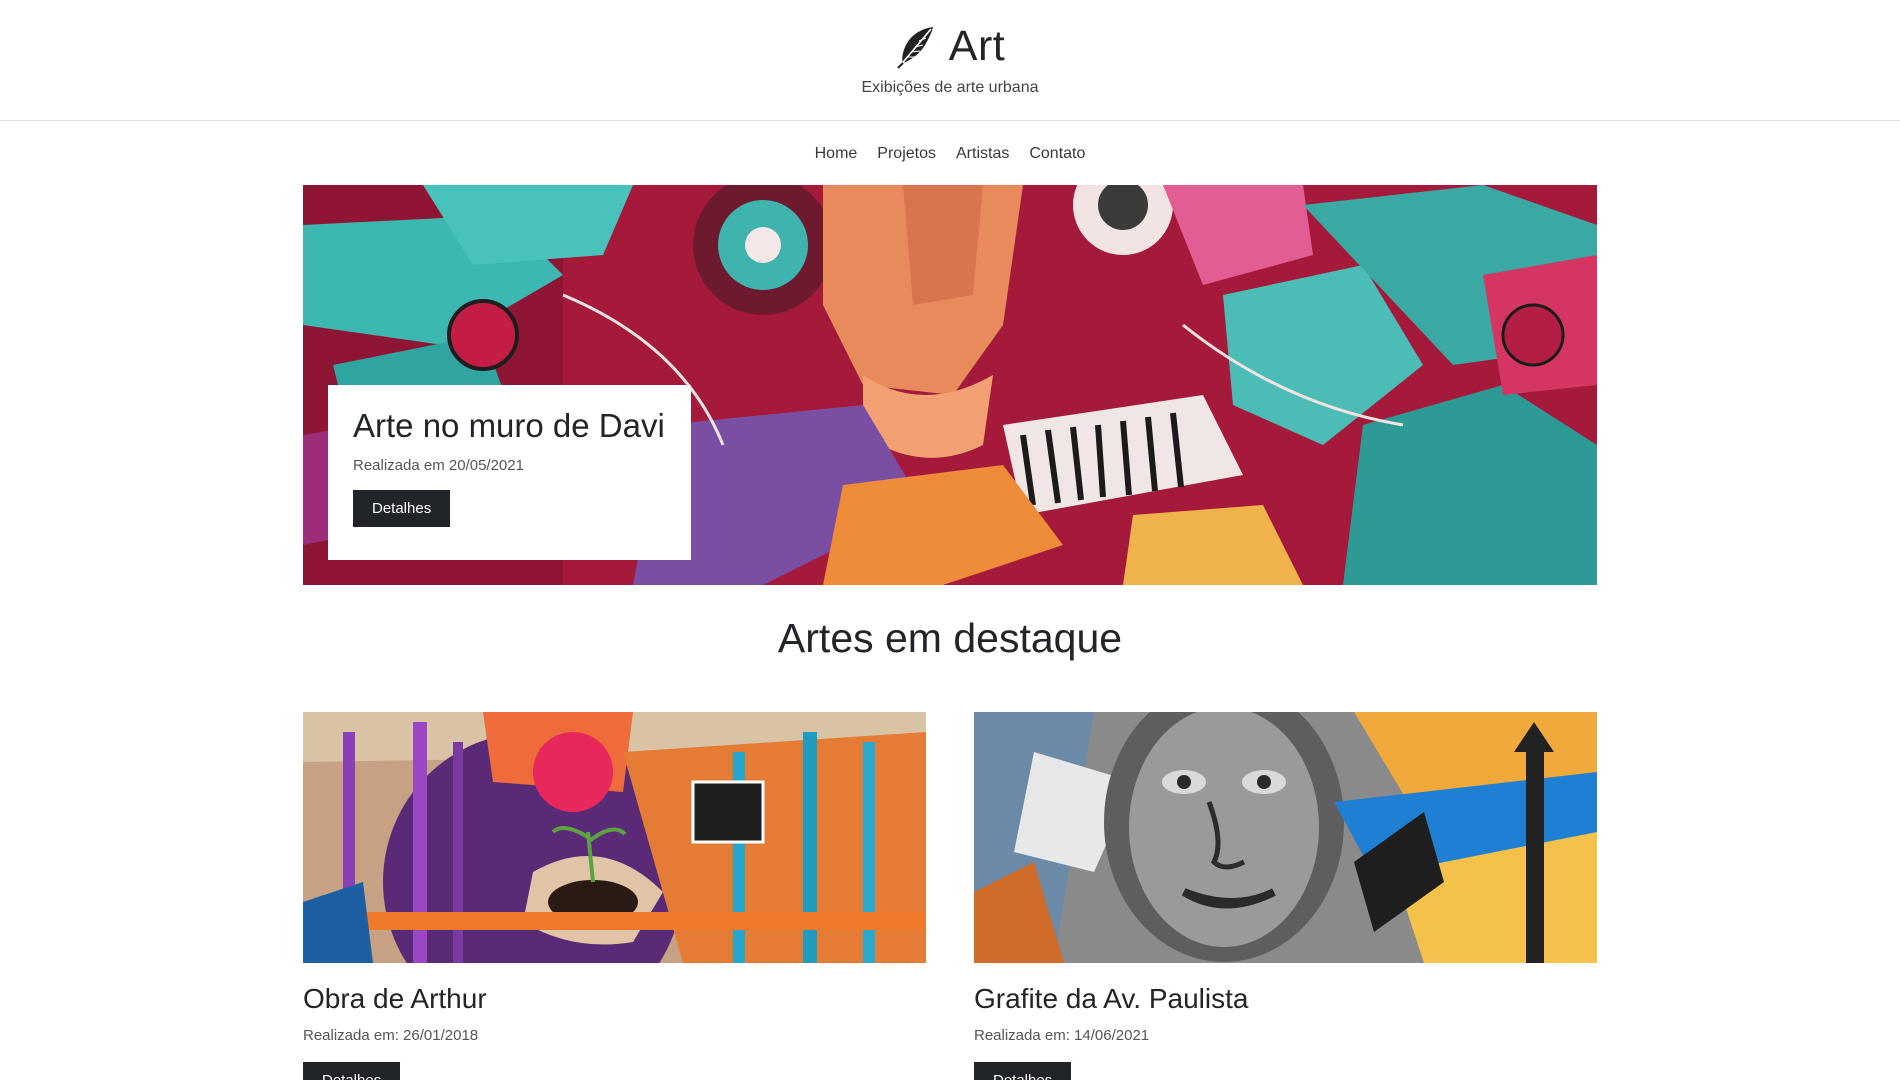  I want to click on site-header: Art Exibições de arte urbana, so click(950, 60).